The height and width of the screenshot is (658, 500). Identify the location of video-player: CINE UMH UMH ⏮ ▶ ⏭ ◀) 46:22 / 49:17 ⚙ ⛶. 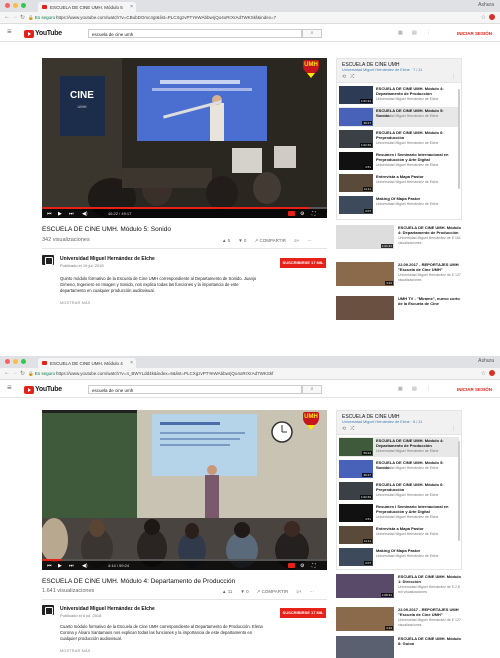
(184, 138).